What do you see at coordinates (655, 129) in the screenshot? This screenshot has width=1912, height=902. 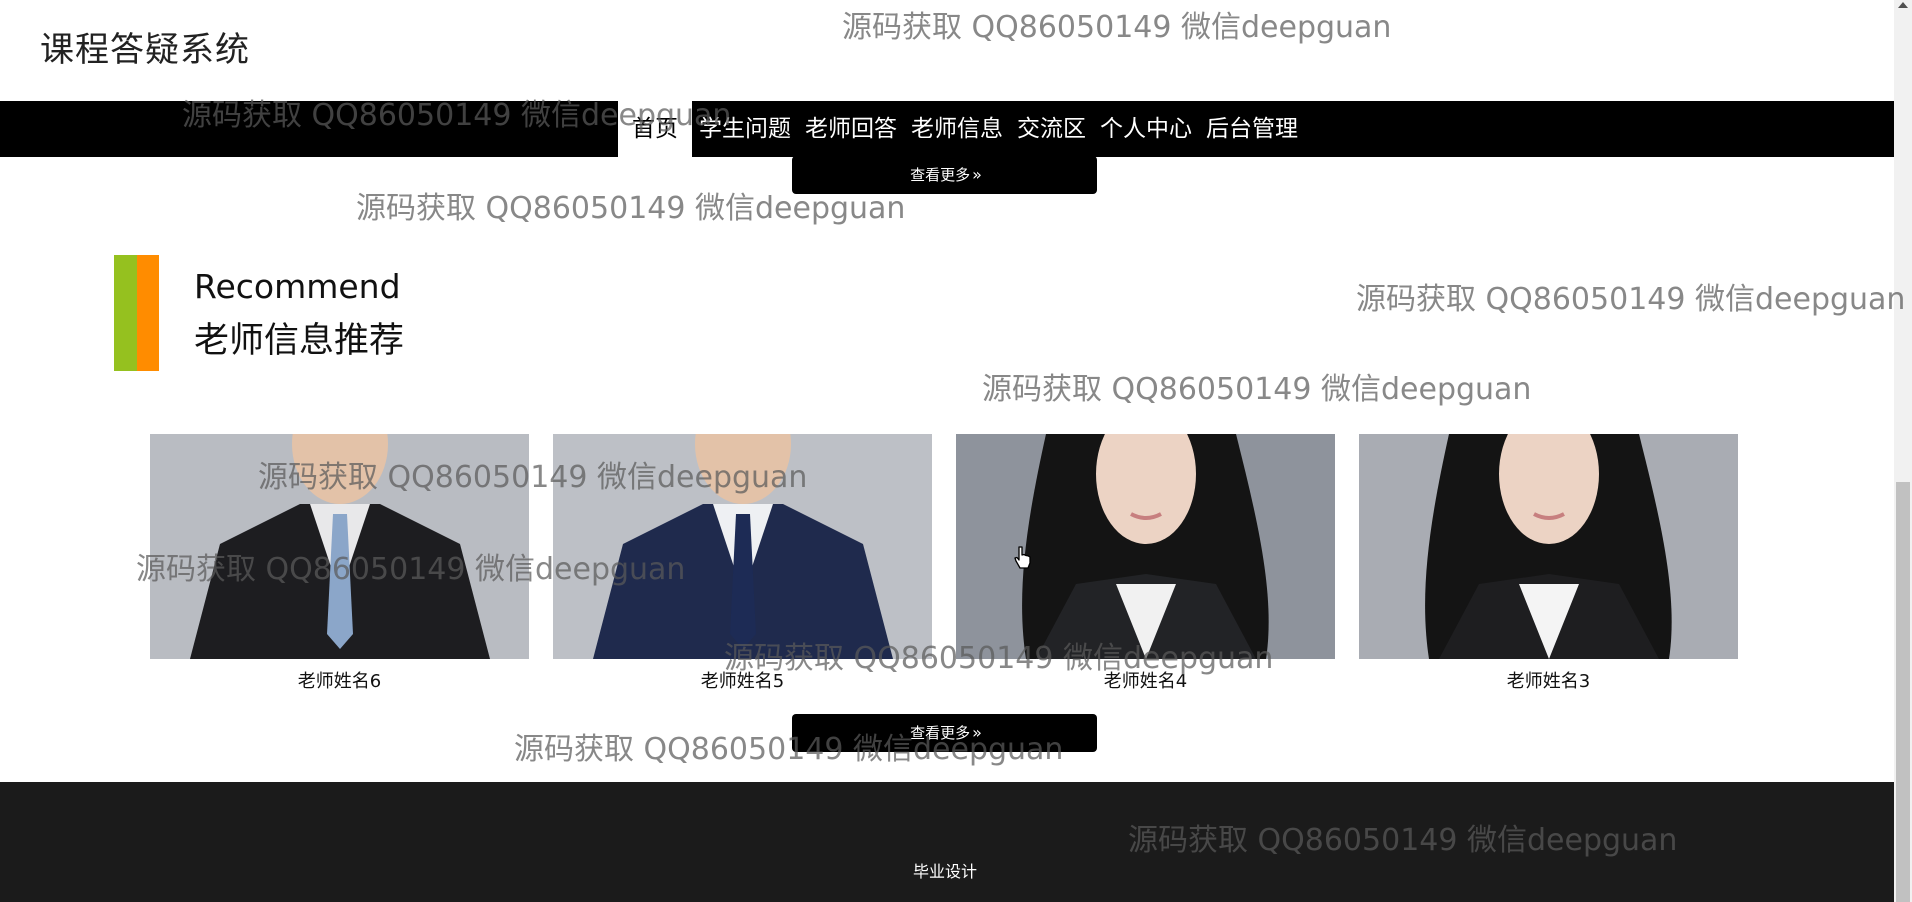 I see `nav-item-home: 首页` at bounding box center [655, 129].